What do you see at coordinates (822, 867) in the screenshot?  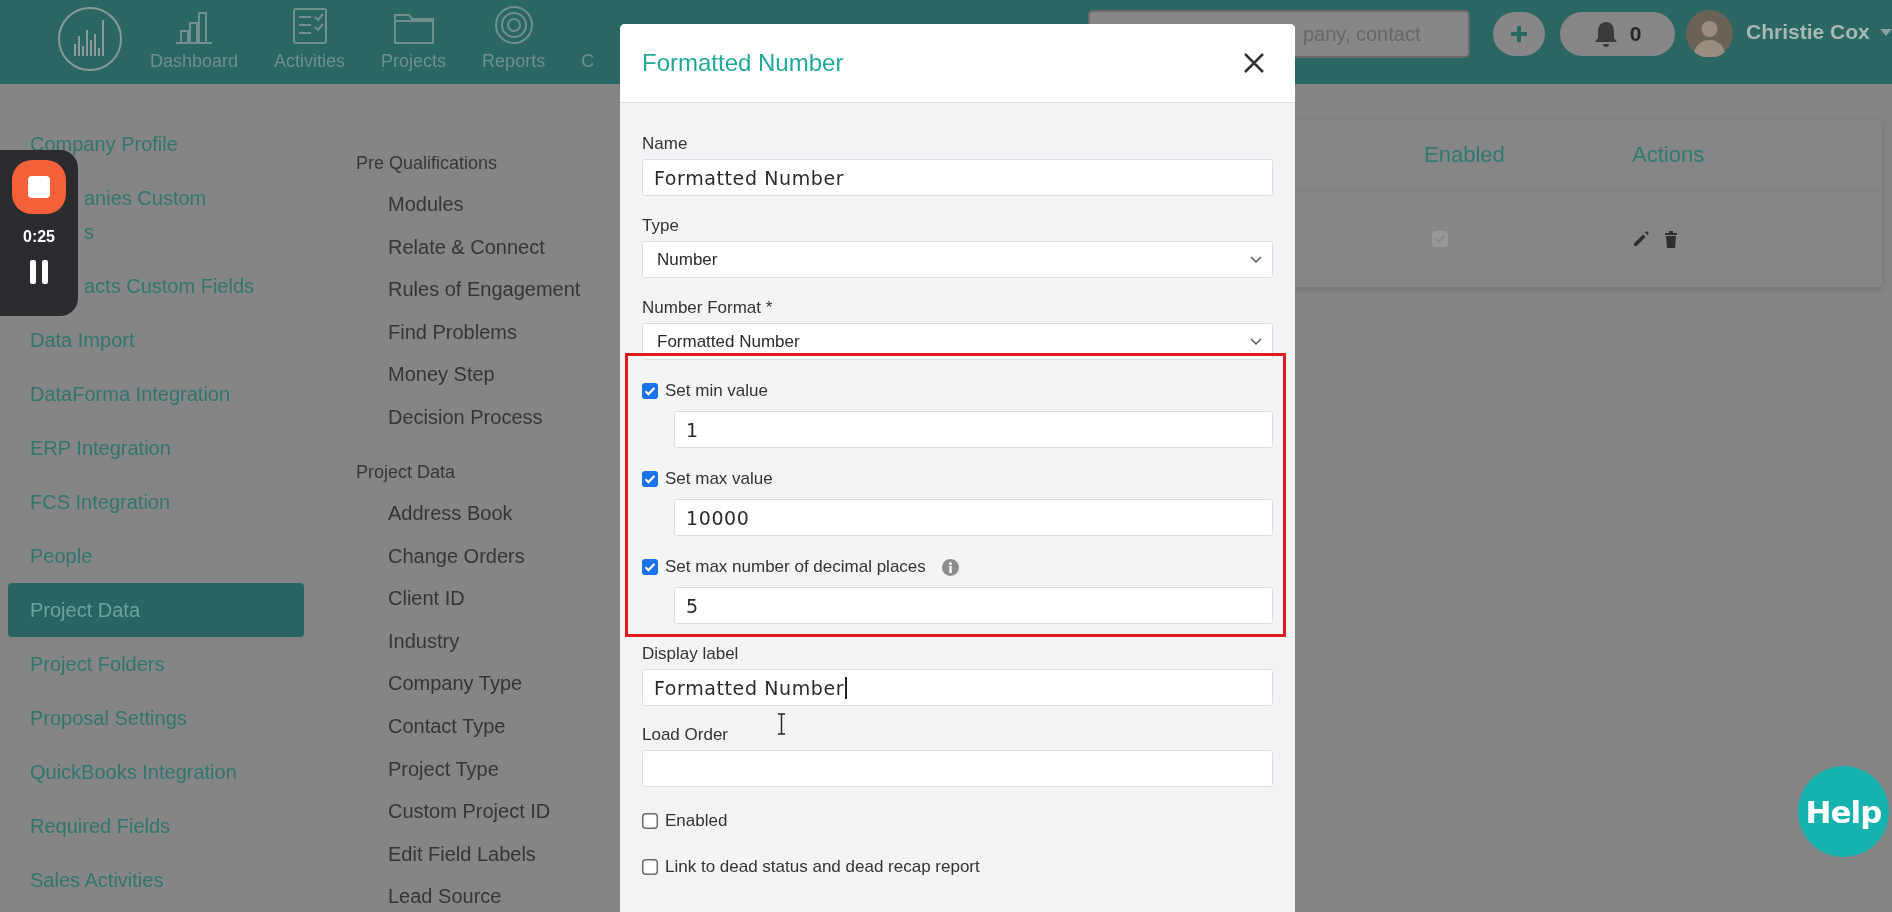 I see `checkbox-label: Link to dead status and dead recap report` at bounding box center [822, 867].